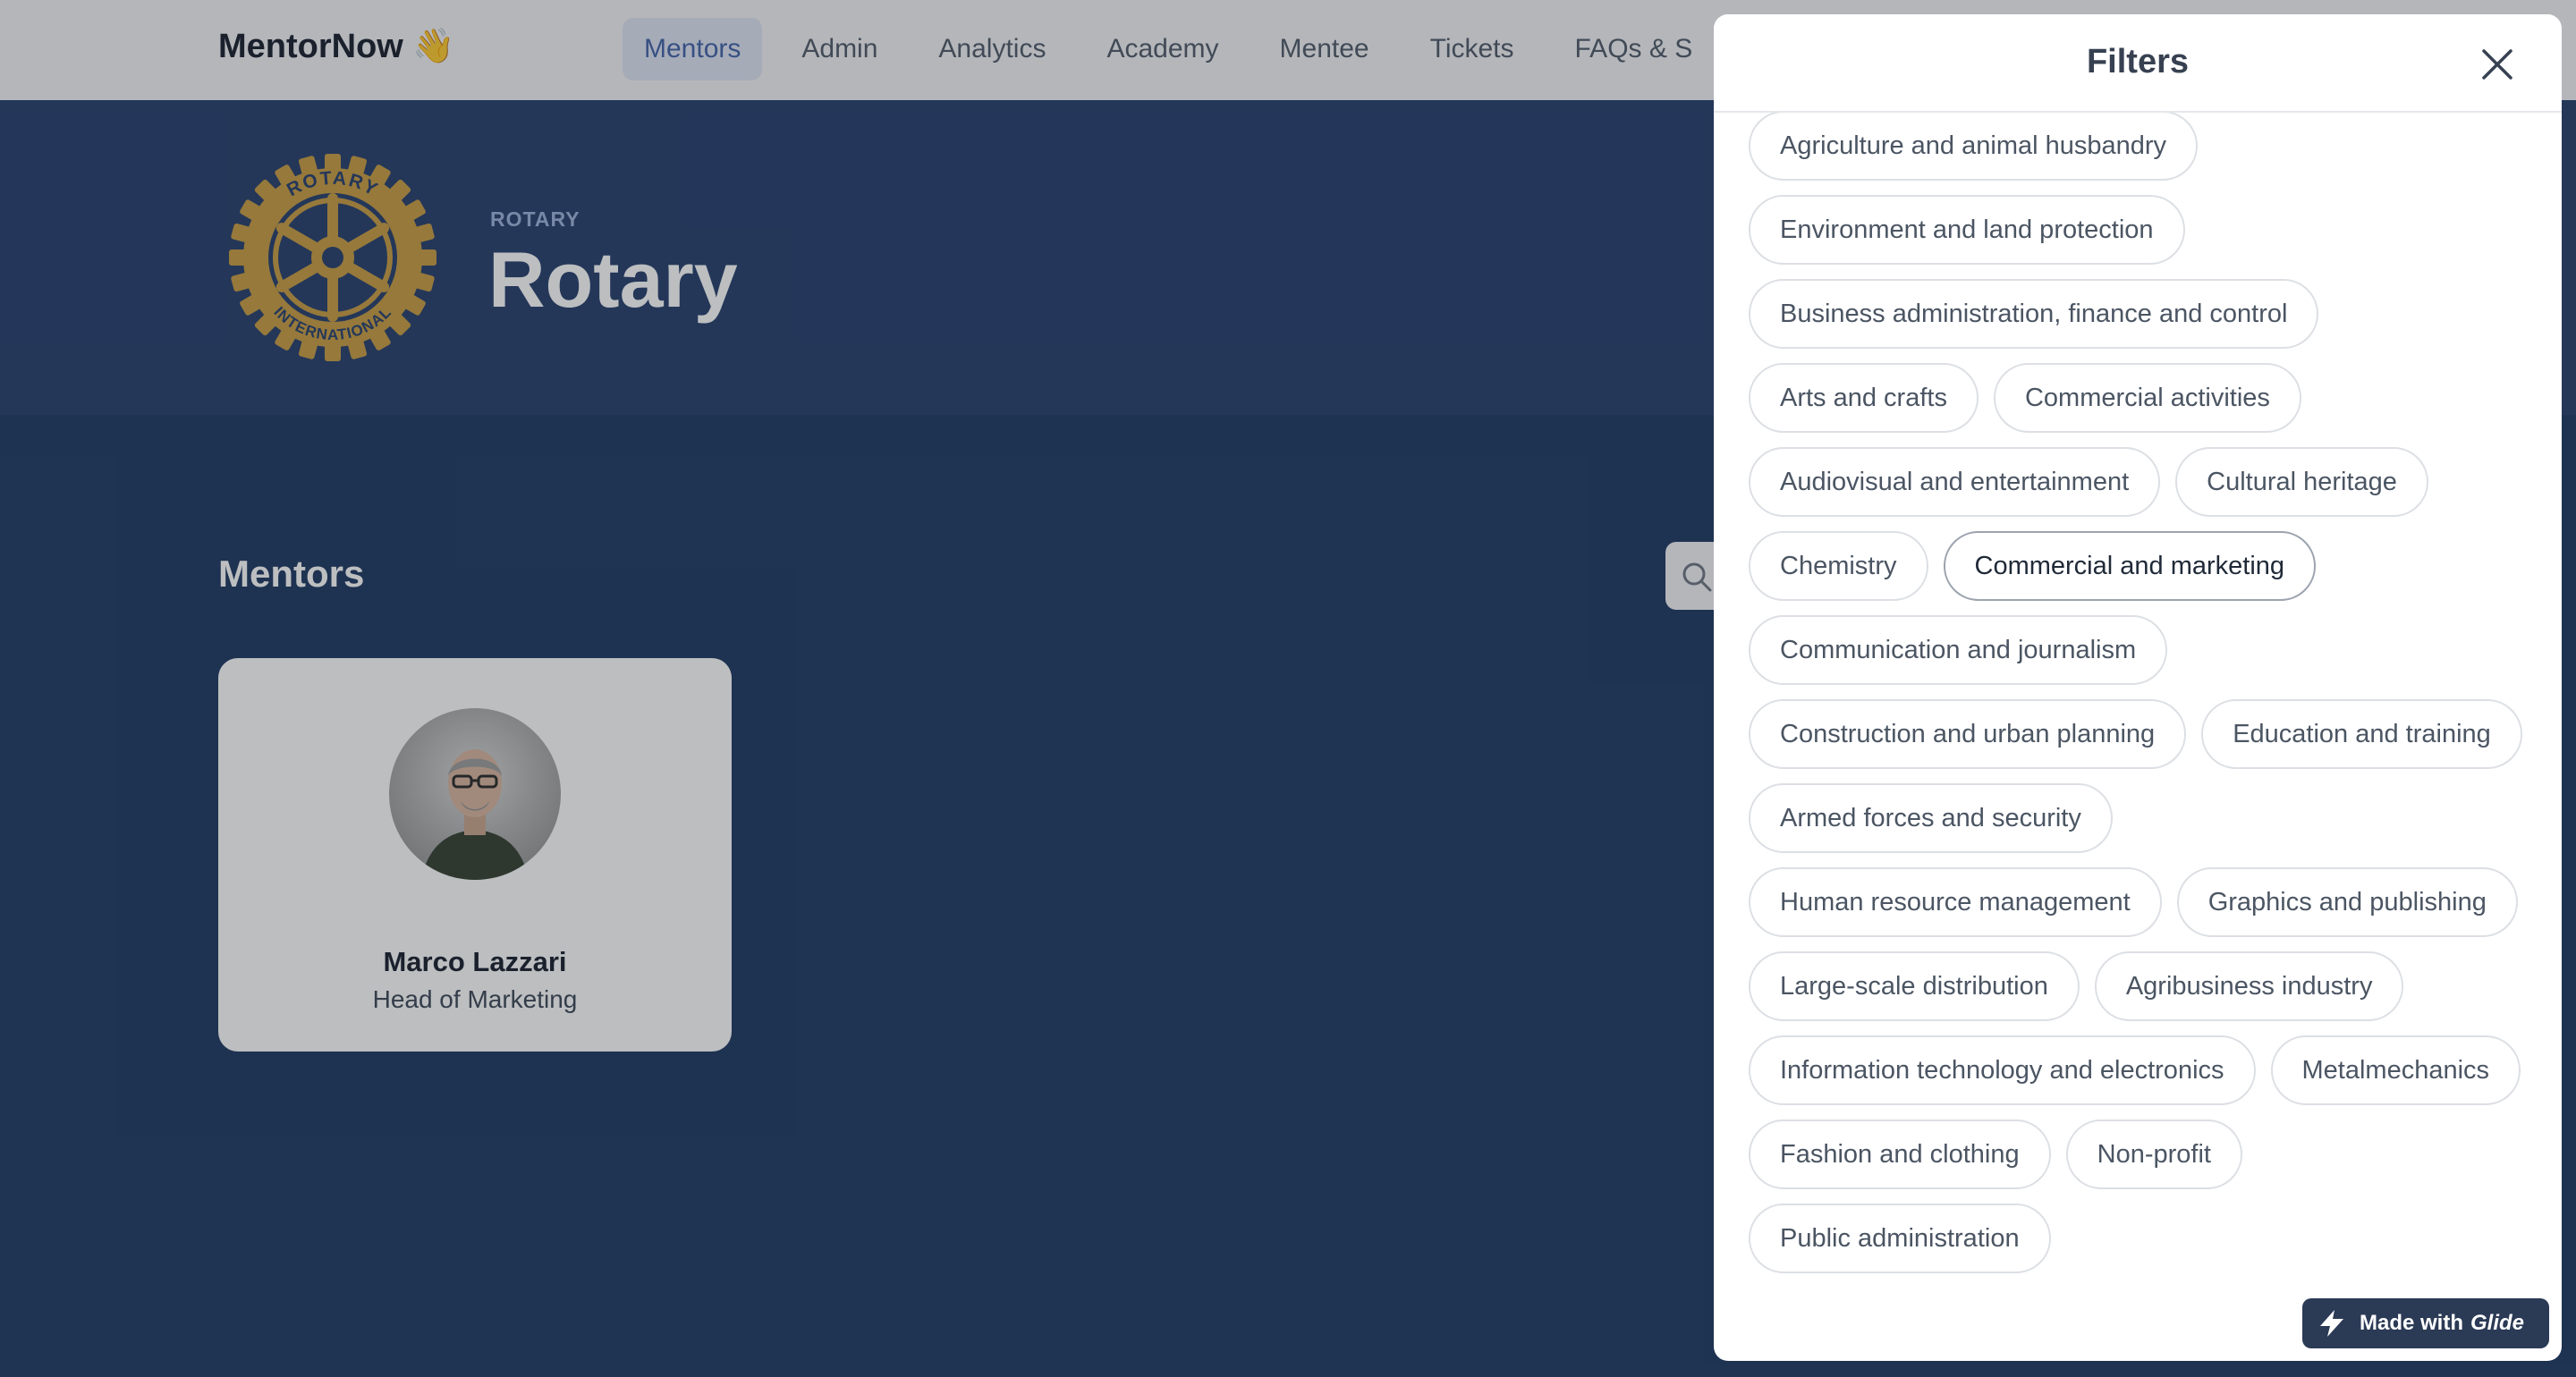 This screenshot has width=2576, height=1377. I want to click on filter-chip: Audiovisual and entertainment, so click(1955, 482).